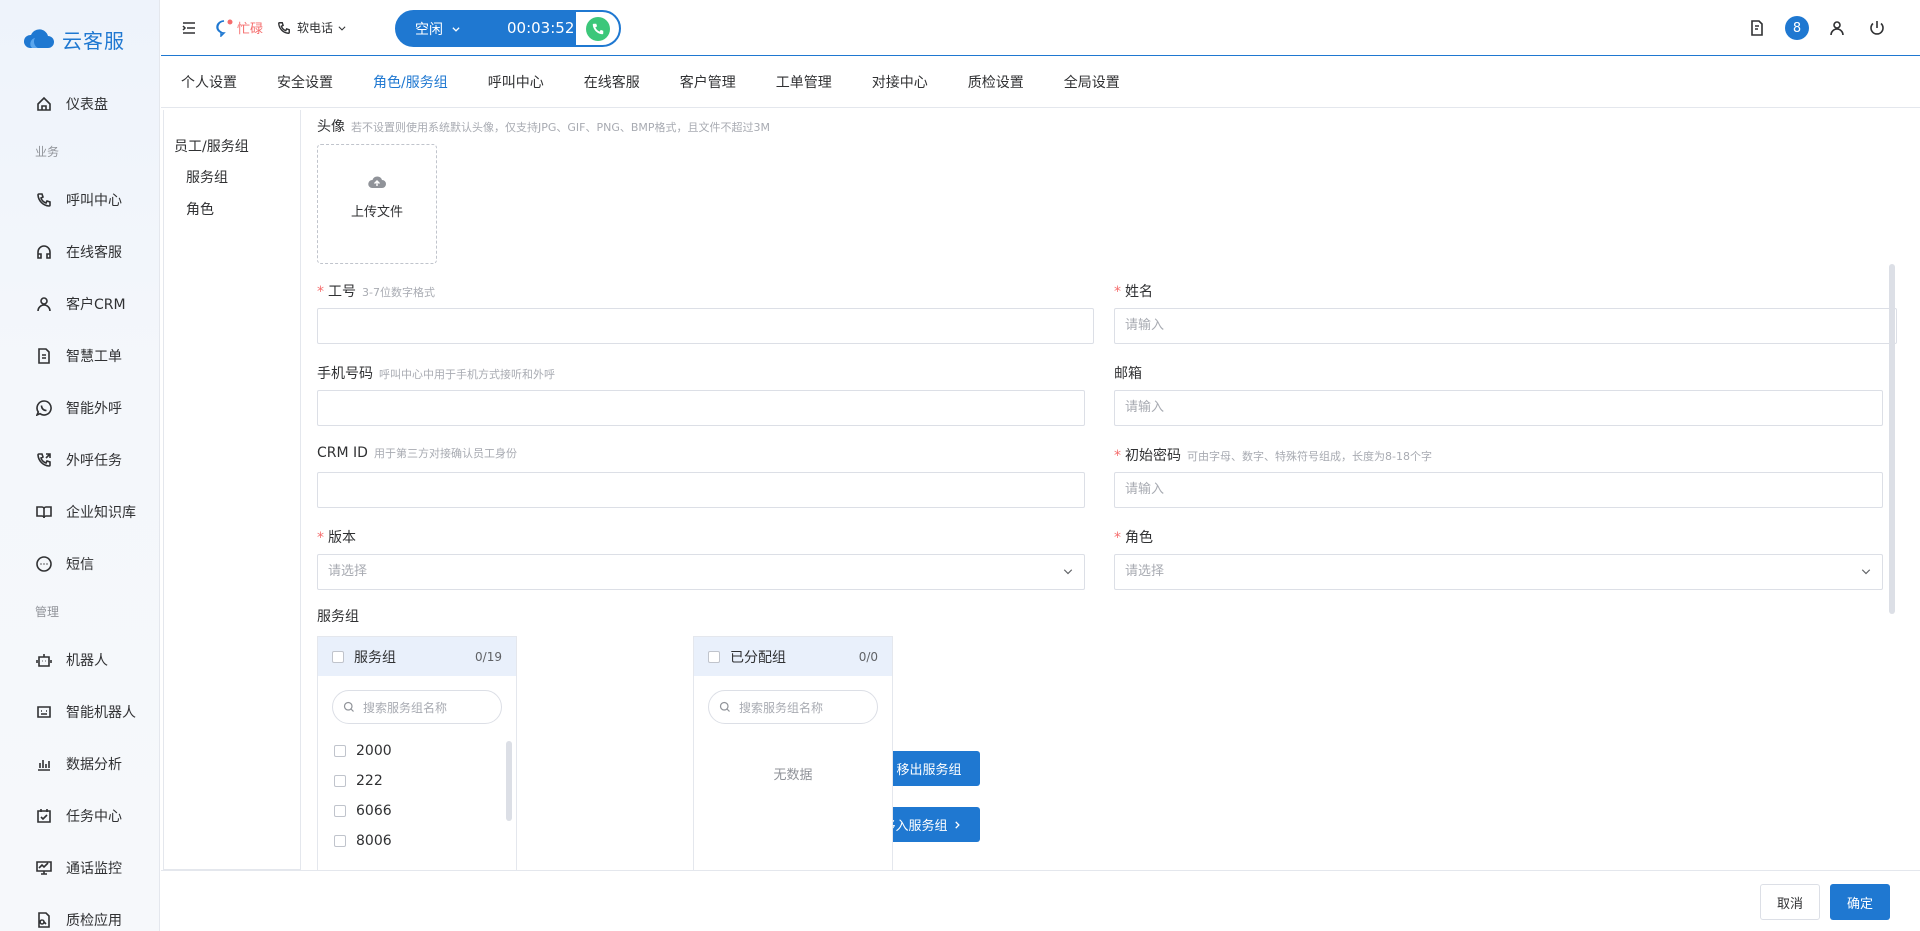 The height and width of the screenshot is (931, 1920). Describe the element at coordinates (467, 374) in the screenshot. I see `mobile-hint: 呼叫中心中用于手机方式接听和外呼` at that location.